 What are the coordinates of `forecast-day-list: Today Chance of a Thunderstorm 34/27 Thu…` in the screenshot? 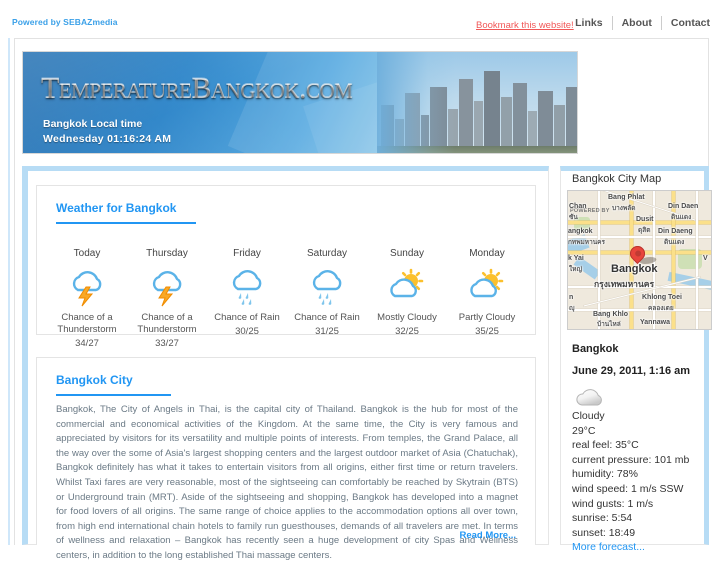 It's located at (287, 298).